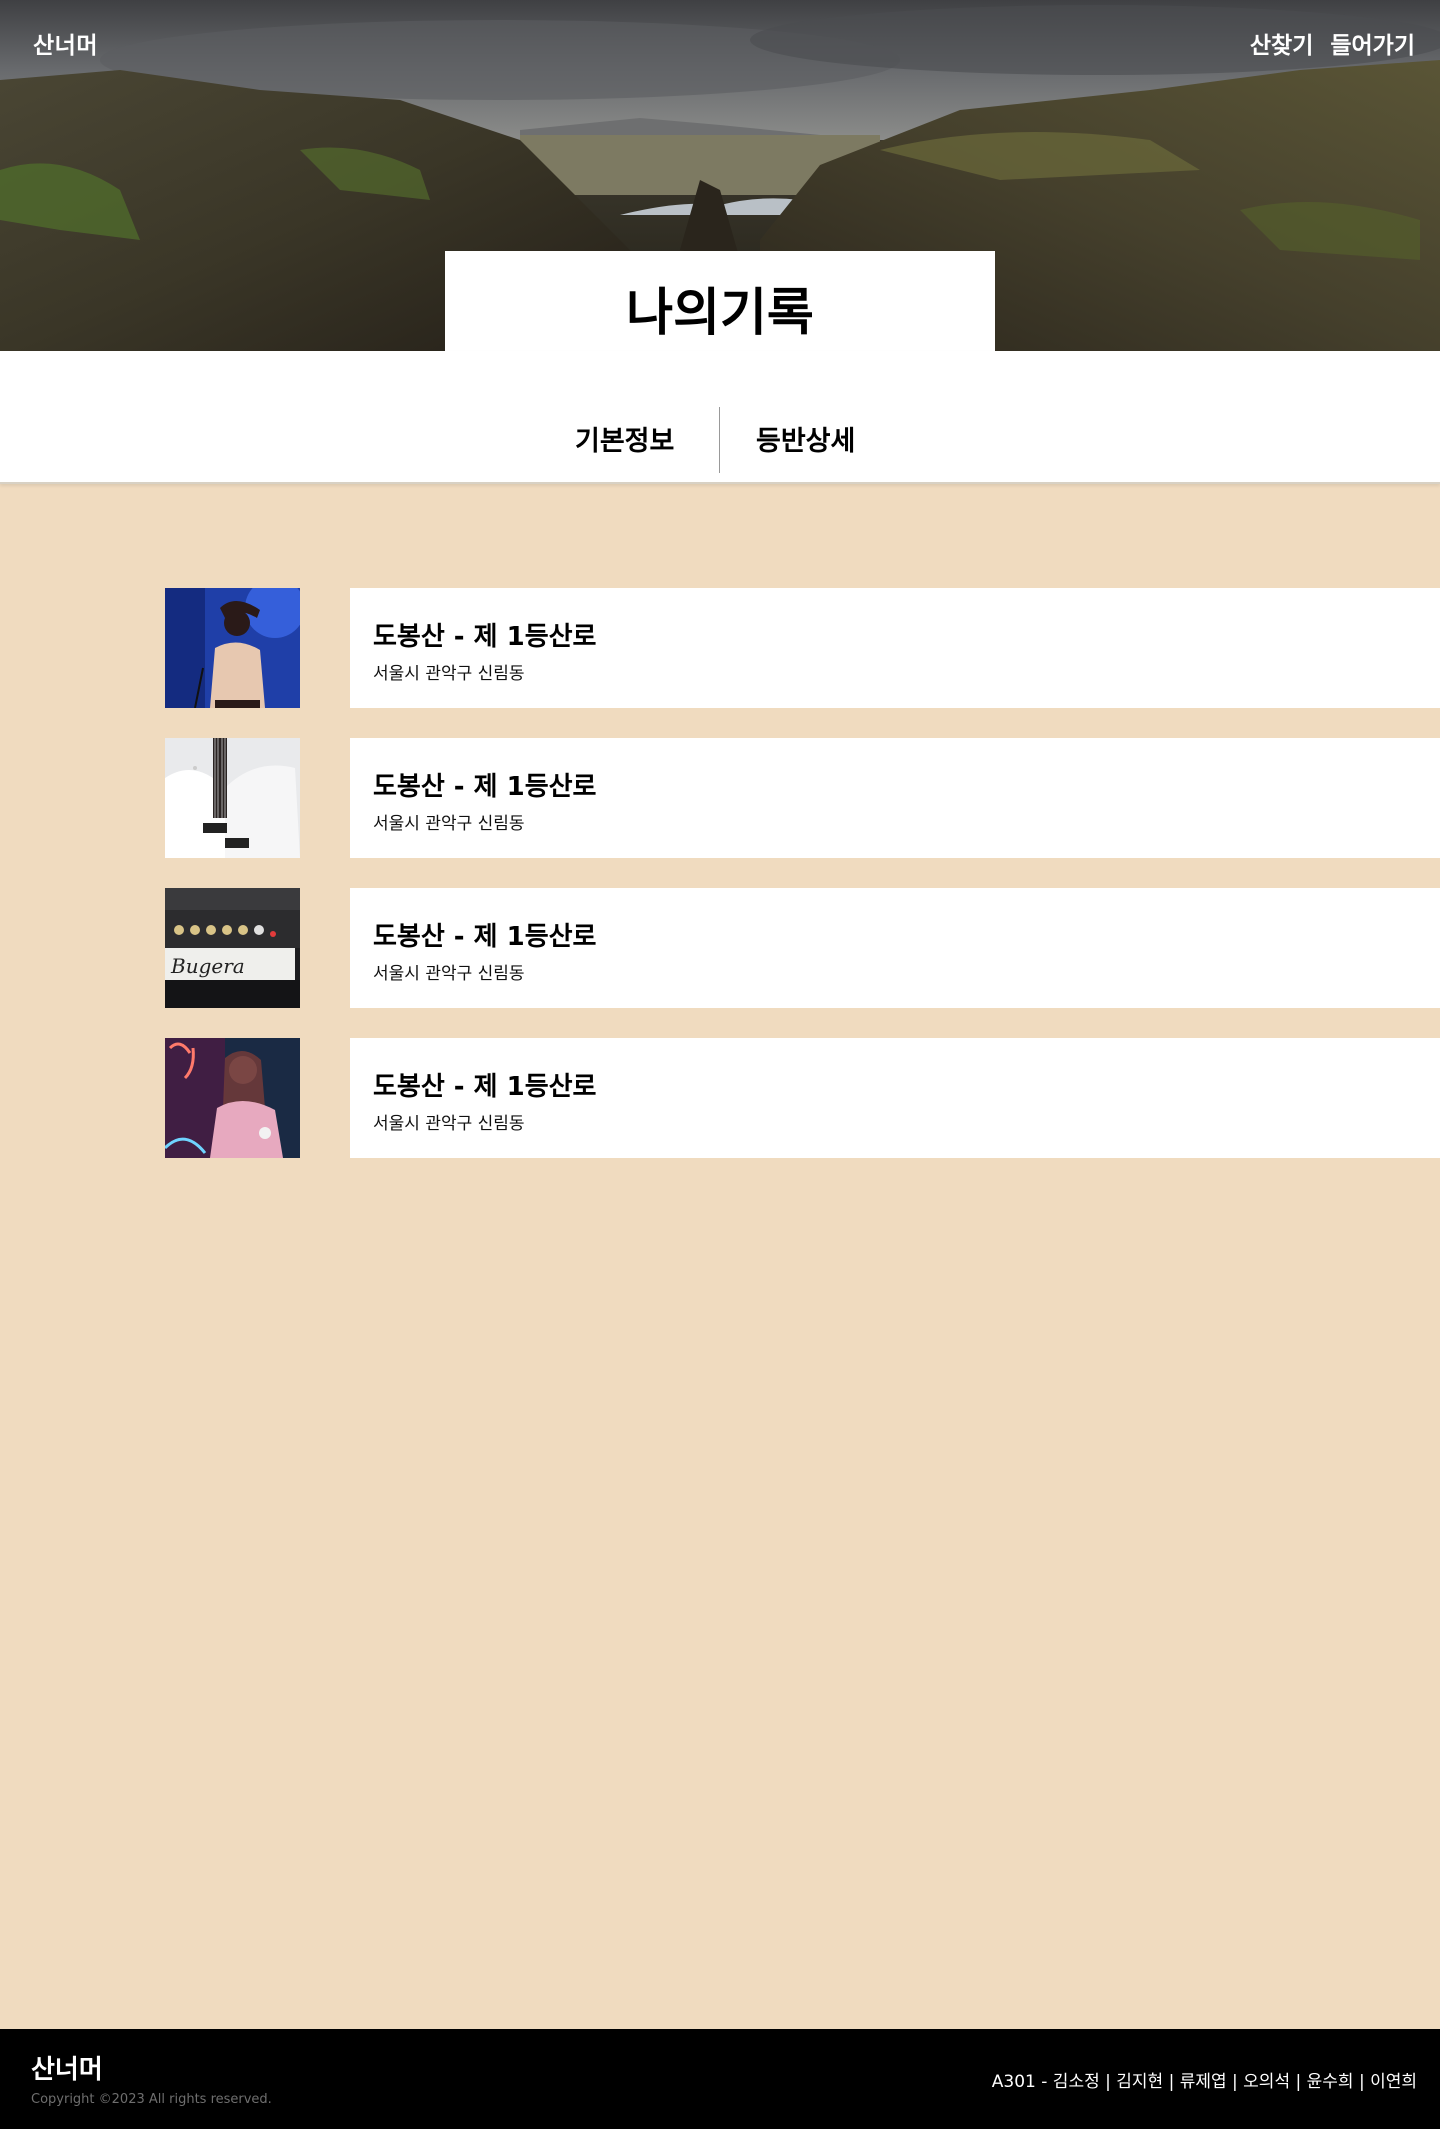 The height and width of the screenshot is (2129, 1440). I want to click on guitar-amplifier-image: Bugera, so click(232, 948).